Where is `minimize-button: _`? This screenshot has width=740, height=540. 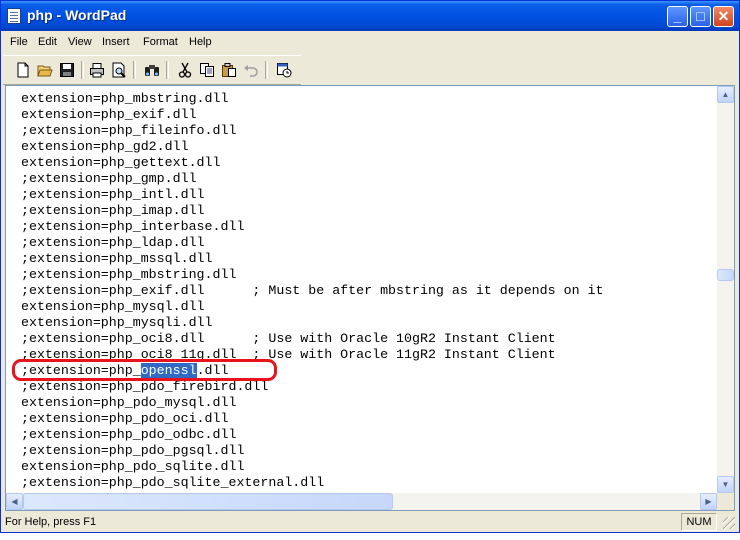 minimize-button: _ is located at coordinates (677, 16).